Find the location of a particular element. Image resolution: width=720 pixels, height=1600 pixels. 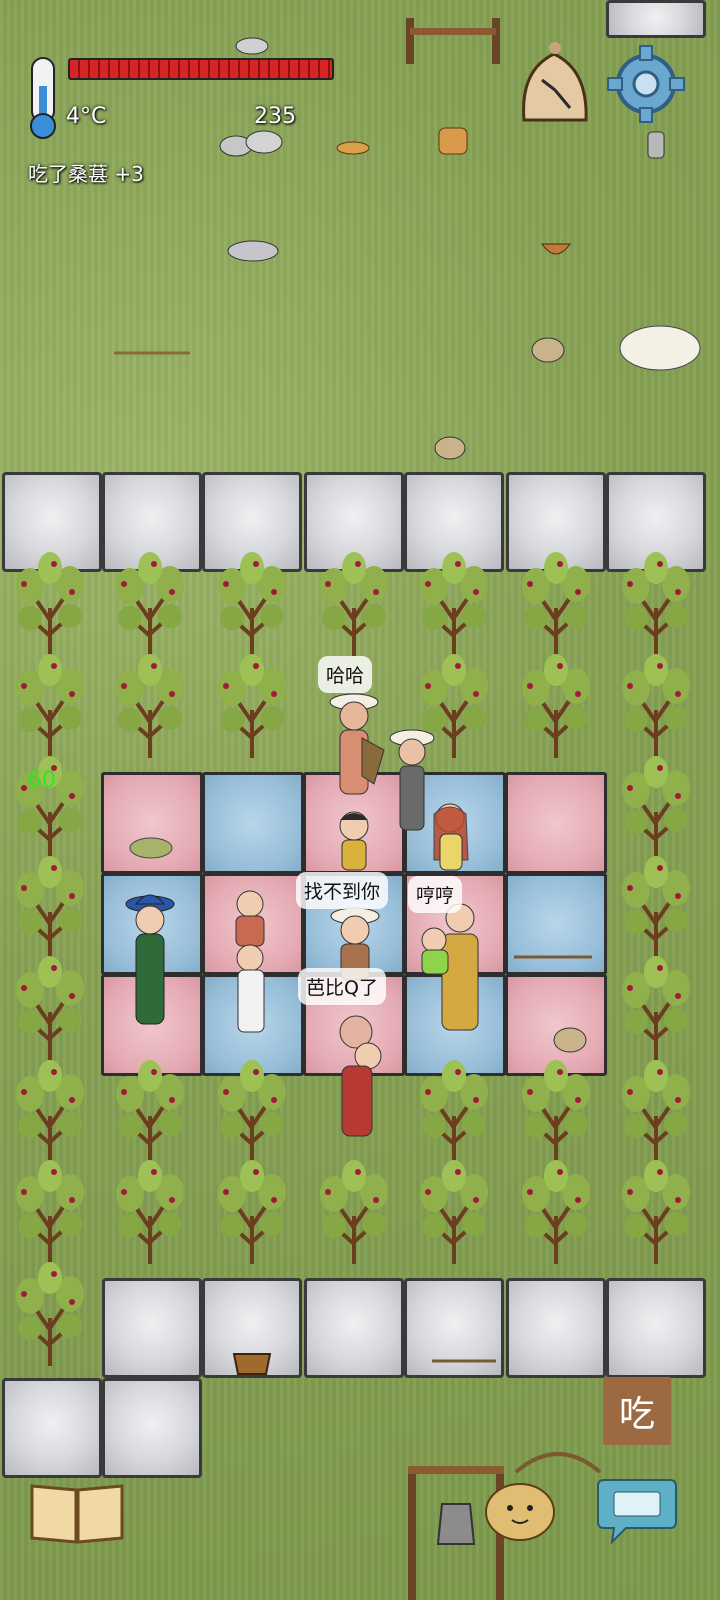

stacked-bowls-item is located at coordinates (453, 141).